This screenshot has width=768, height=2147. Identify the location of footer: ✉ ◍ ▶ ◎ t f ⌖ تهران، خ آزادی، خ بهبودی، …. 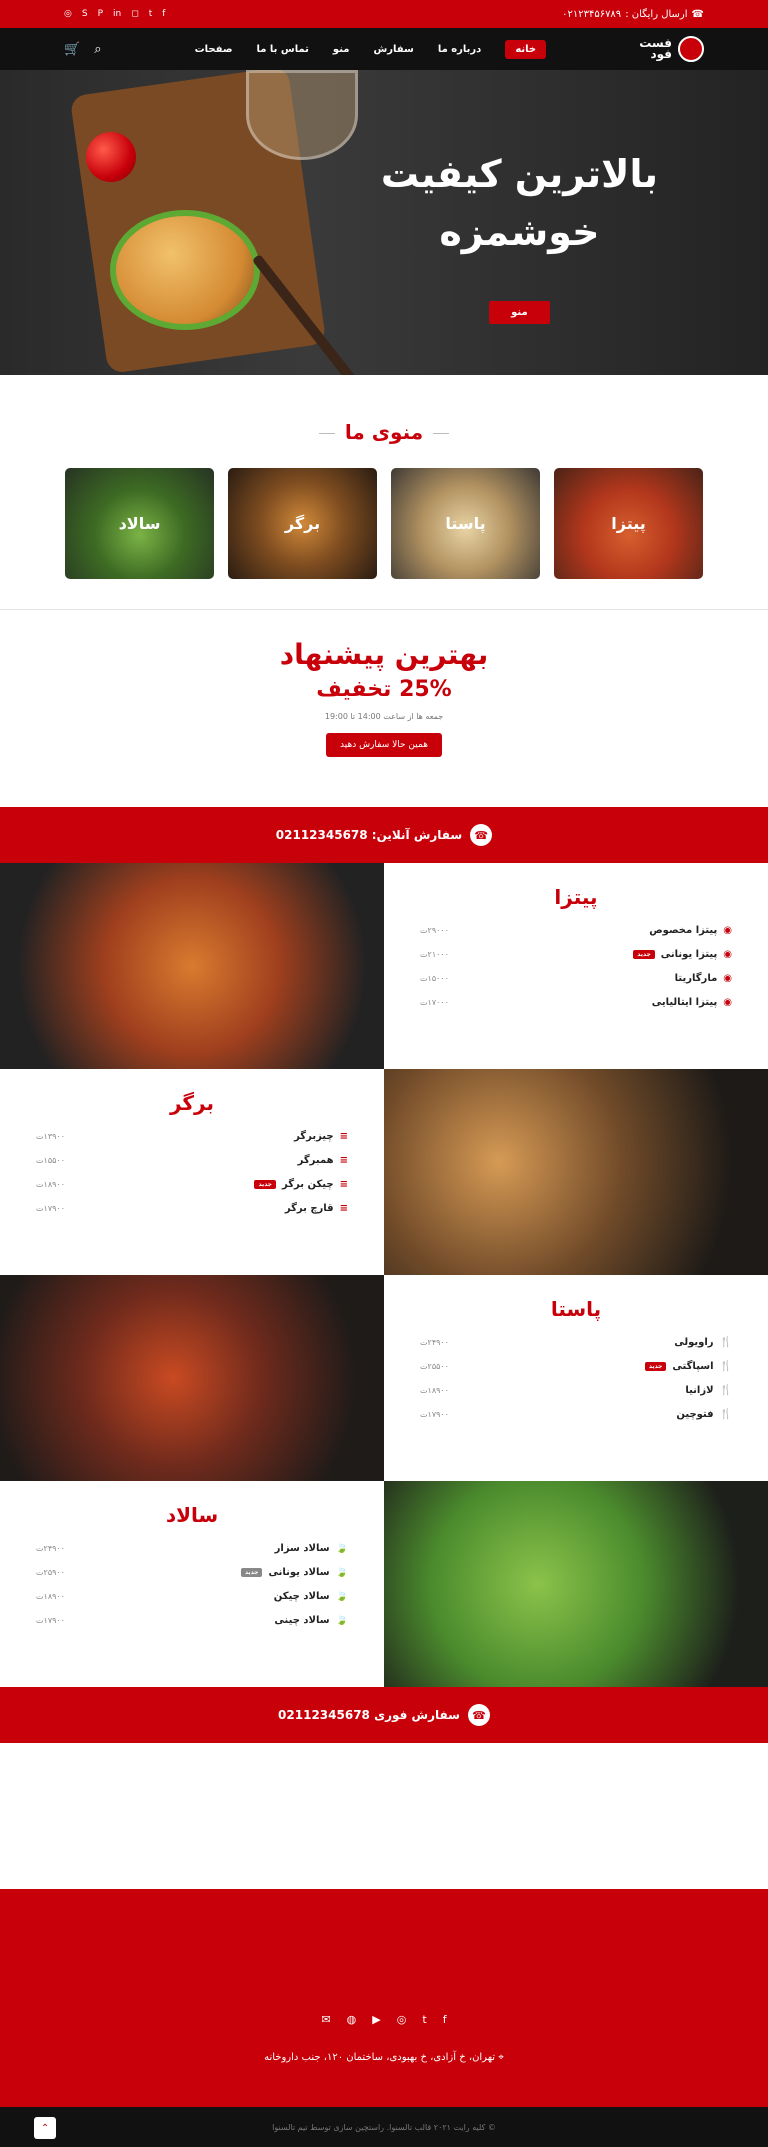
(384, 1998).